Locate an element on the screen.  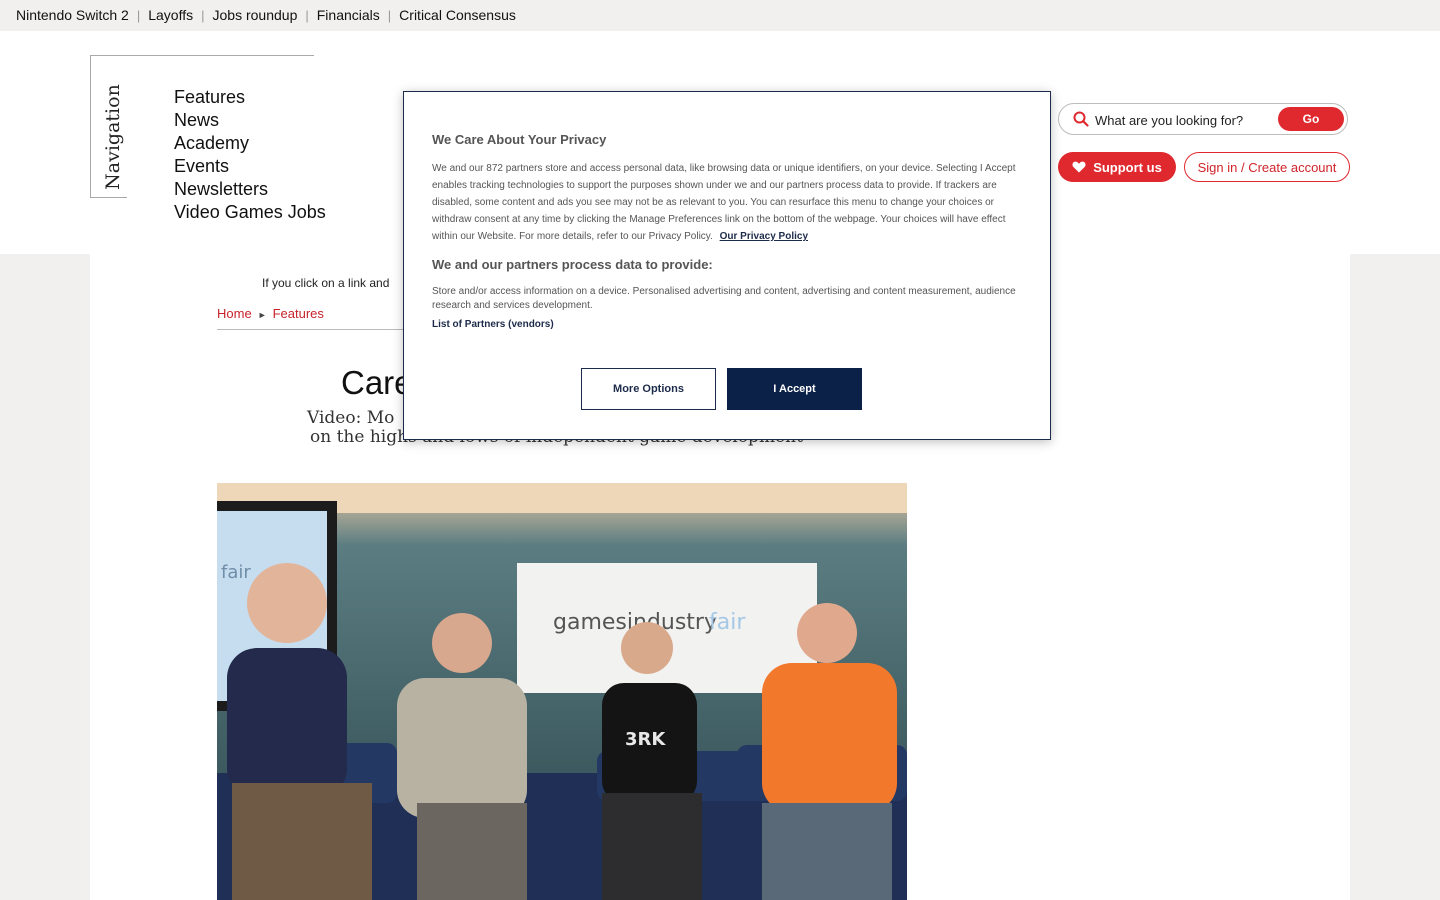
nav-item-features: Features is located at coordinates (250, 97).